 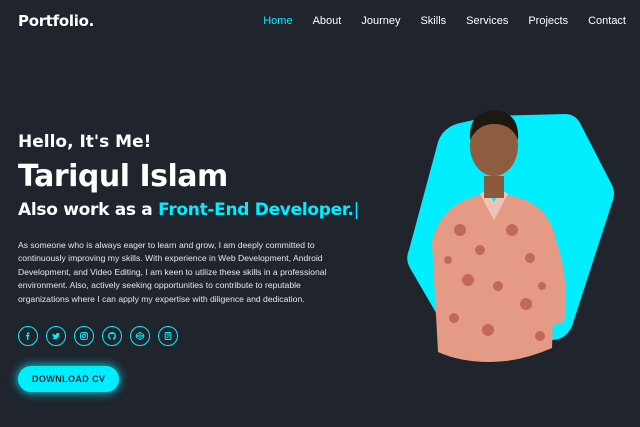 I want to click on nav-journey: Journey, so click(x=380, y=21).